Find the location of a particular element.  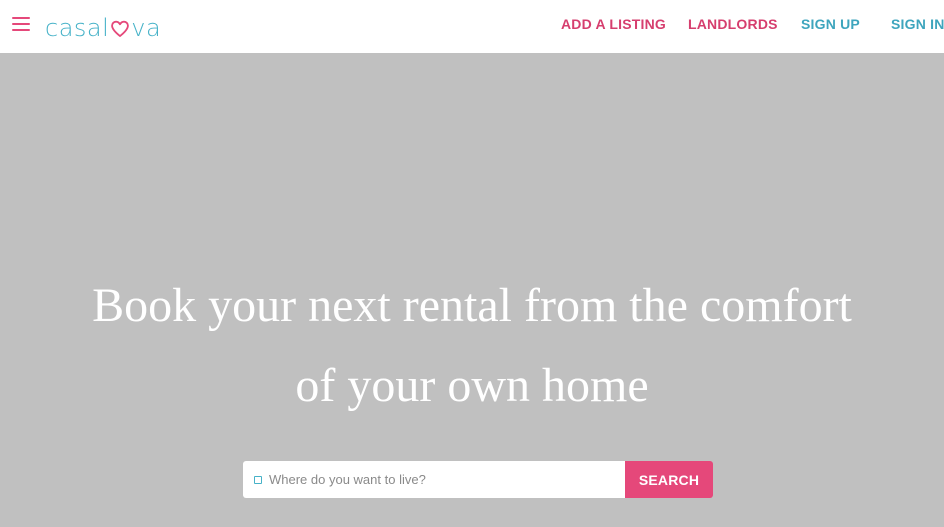

menu-bar-top is located at coordinates (21, 18).